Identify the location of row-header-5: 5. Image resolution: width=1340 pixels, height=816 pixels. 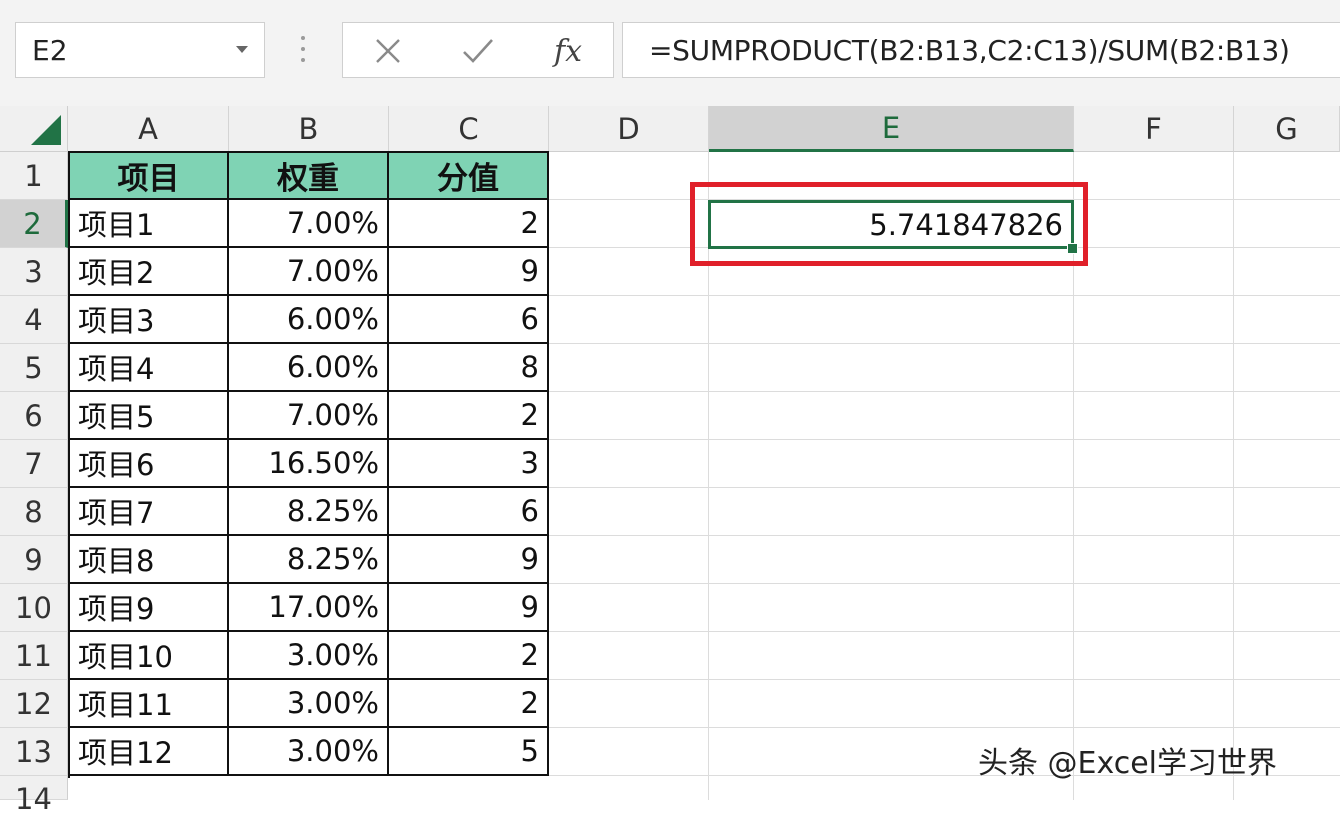
(34, 368).